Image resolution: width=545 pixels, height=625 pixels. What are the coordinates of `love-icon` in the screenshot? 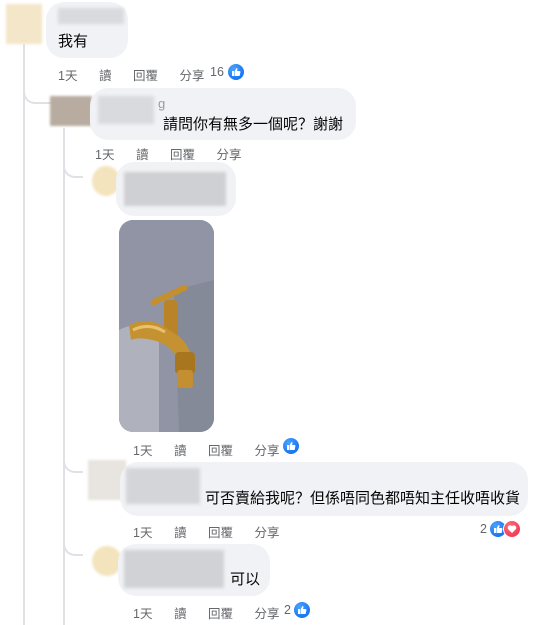 It's located at (511, 529).